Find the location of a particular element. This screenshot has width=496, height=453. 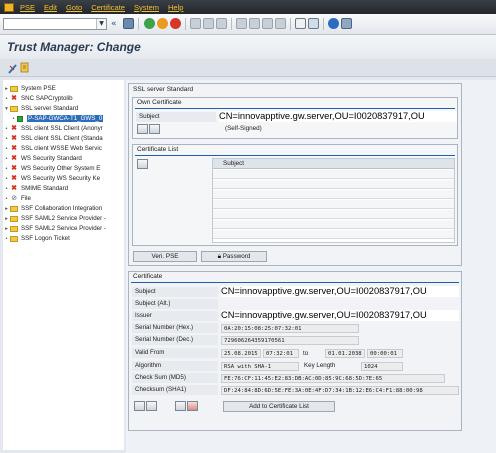

display-change-icon is located at coordinates (25, 67).